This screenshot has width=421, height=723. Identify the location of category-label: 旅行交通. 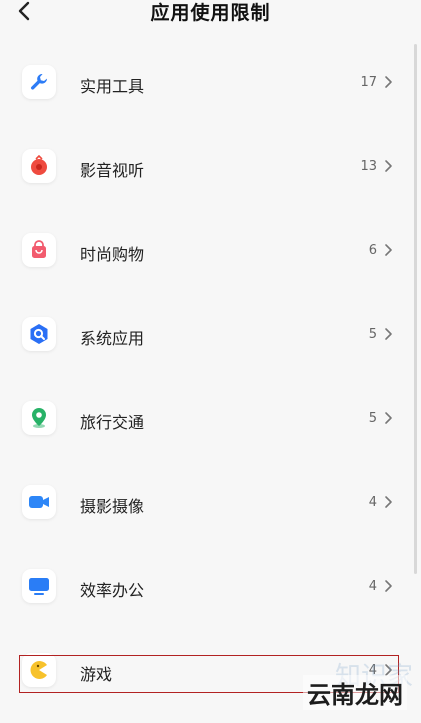
(112, 422).